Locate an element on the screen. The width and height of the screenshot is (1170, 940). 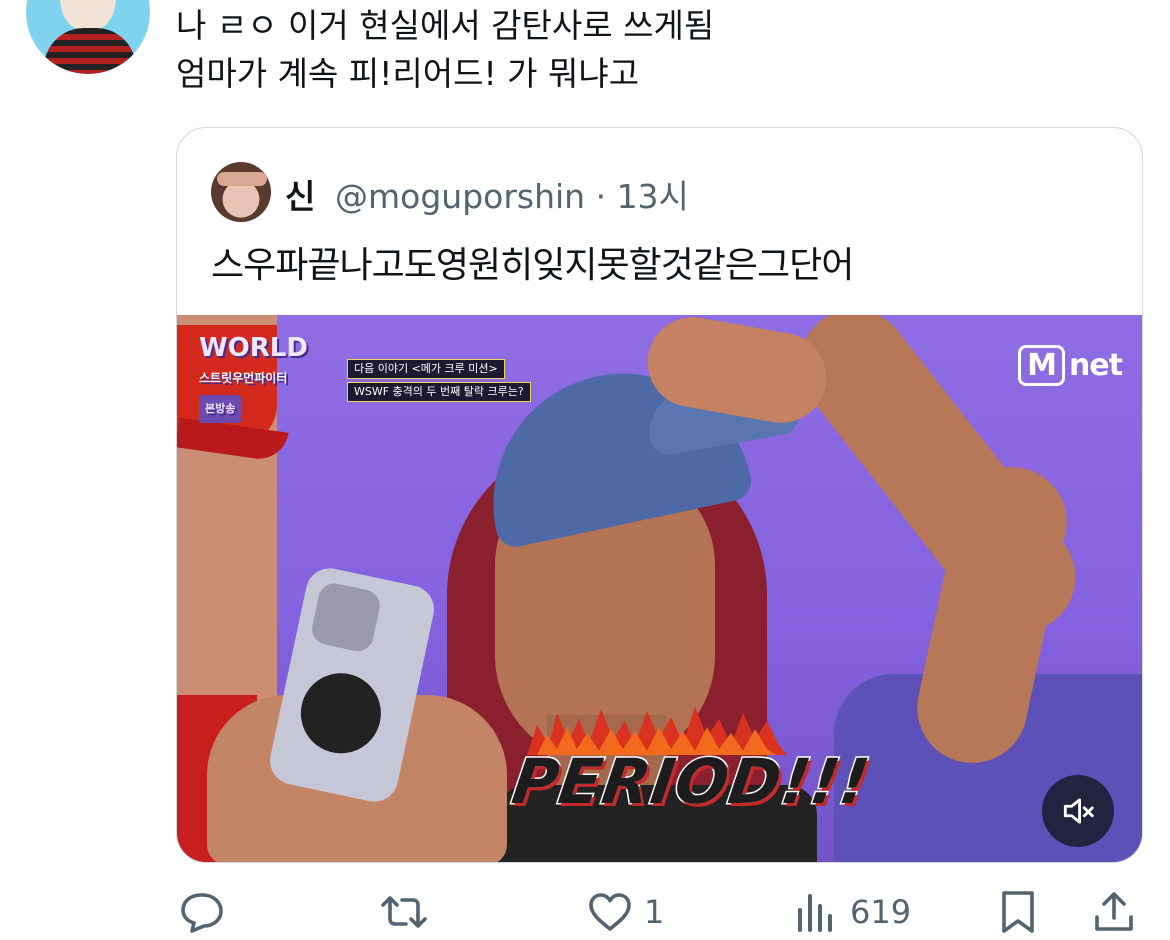
quoted-author-avatar is located at coordinates (241, 192).